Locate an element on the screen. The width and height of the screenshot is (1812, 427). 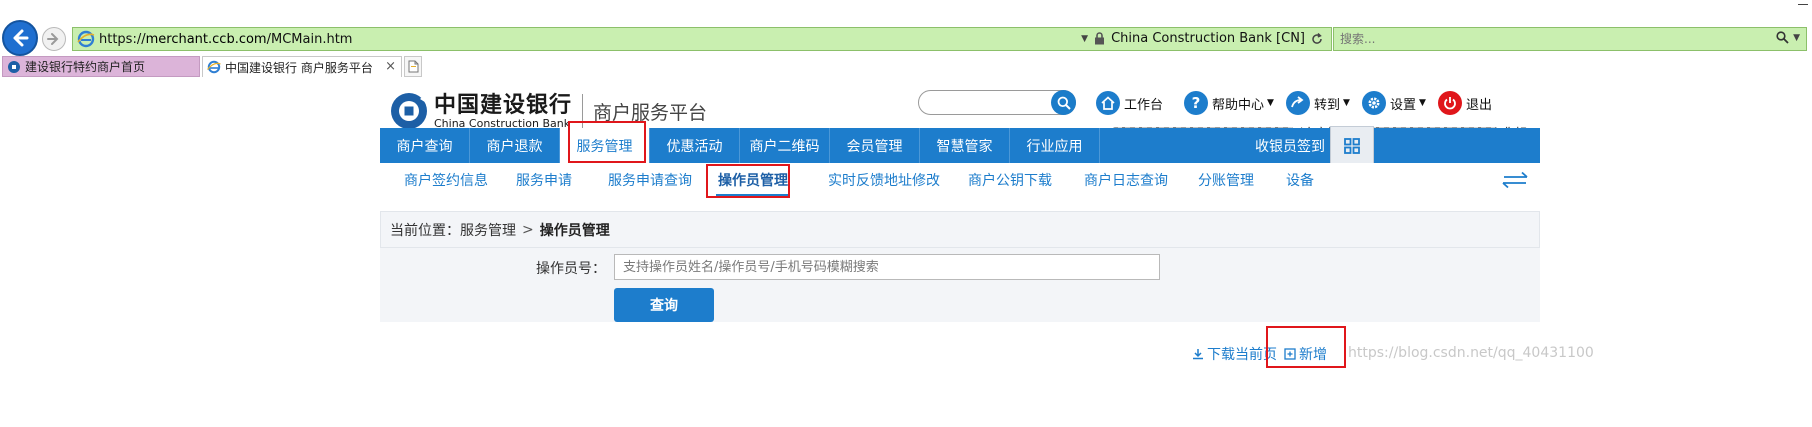
ie-page-icon is located at coordinates (86, 39).